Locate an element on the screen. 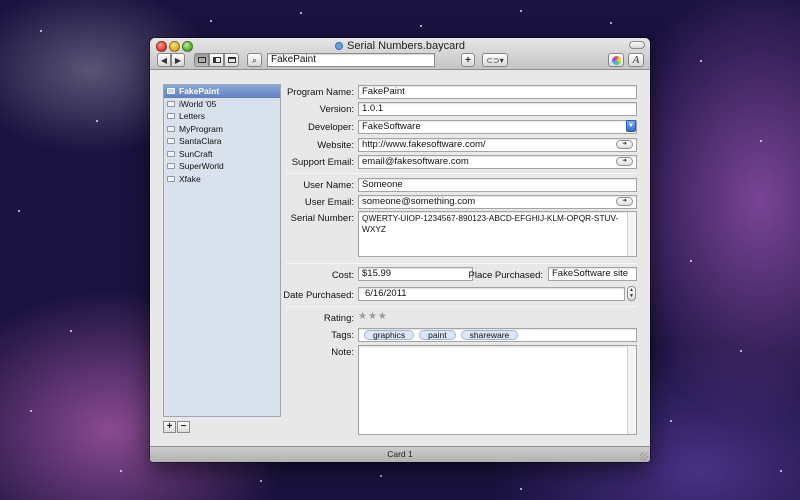 This screenshot has height=500, width=800. sidebar-item-label: FakePaint is located at coordinates (199, 91).